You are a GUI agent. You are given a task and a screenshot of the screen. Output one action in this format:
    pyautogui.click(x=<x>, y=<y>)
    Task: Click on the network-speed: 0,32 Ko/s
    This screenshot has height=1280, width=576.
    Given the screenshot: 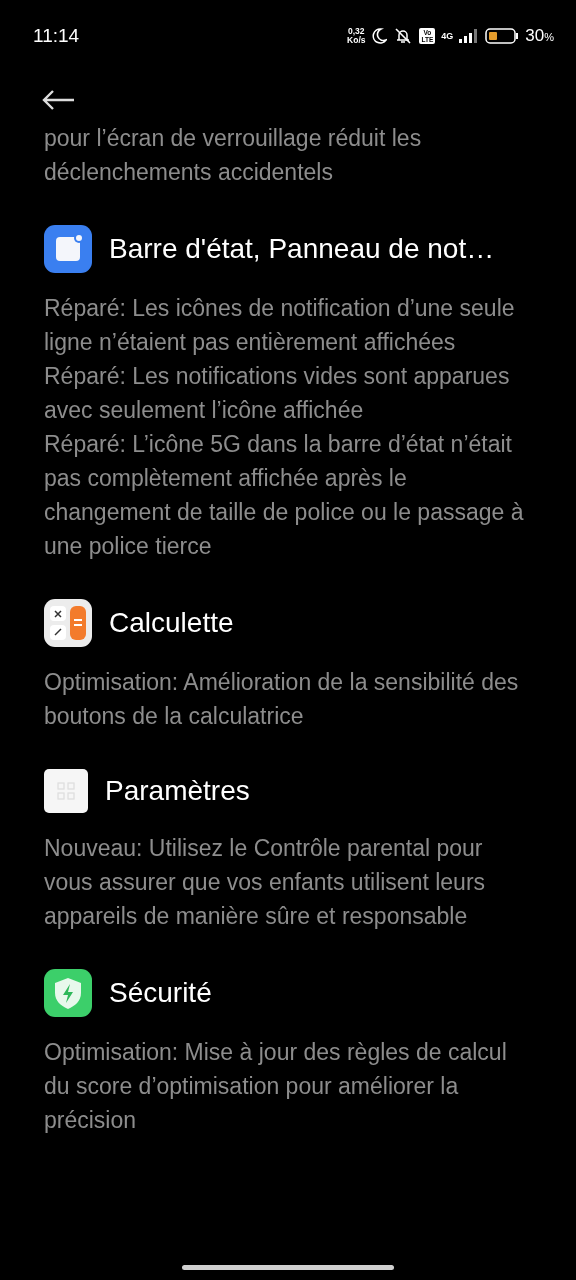 What is the action you would take?
    pyautogui.click(x=356, y=36)
    